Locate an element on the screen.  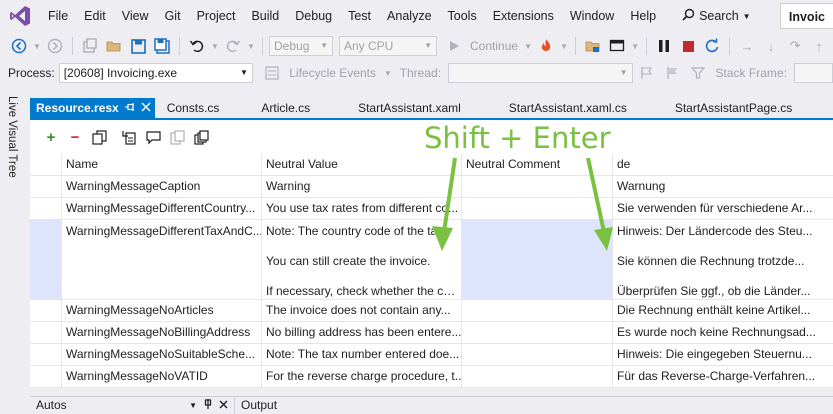
continue-button: Continue is located at coordinates (494, 46).